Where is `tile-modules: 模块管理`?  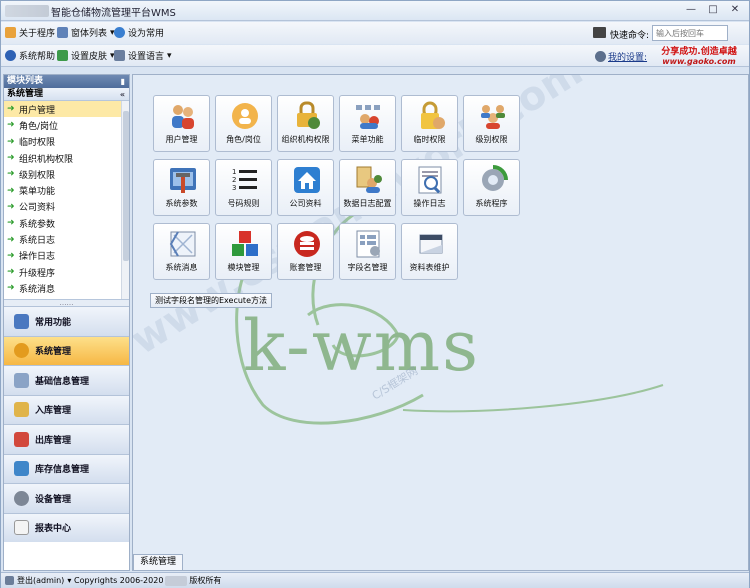 tile-modules: 模块管理 is located at coordinates (243, 251).